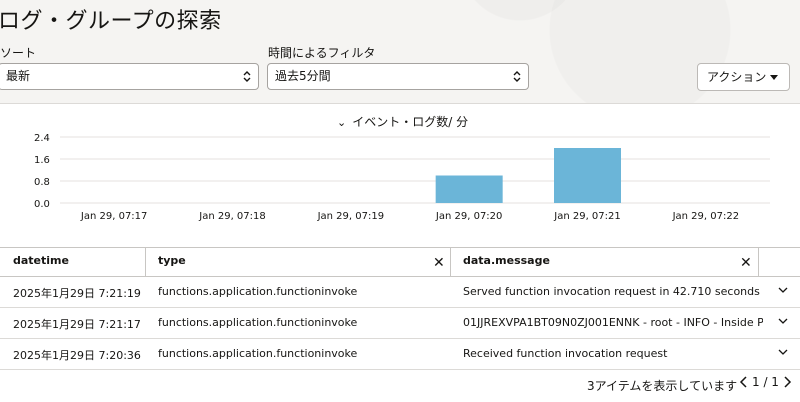 Image resolution: width=800 pixels, height=402 pixels. I want to click on cell-datetime: 2025年1月29日 7:20:36 UTC, so click(79, 355).